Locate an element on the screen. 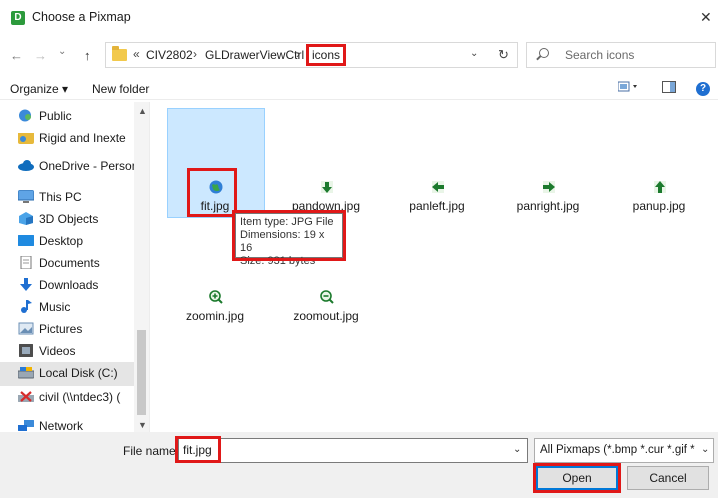  sidebar-item-this-pc: This PC is located at coordinates (83, 197).